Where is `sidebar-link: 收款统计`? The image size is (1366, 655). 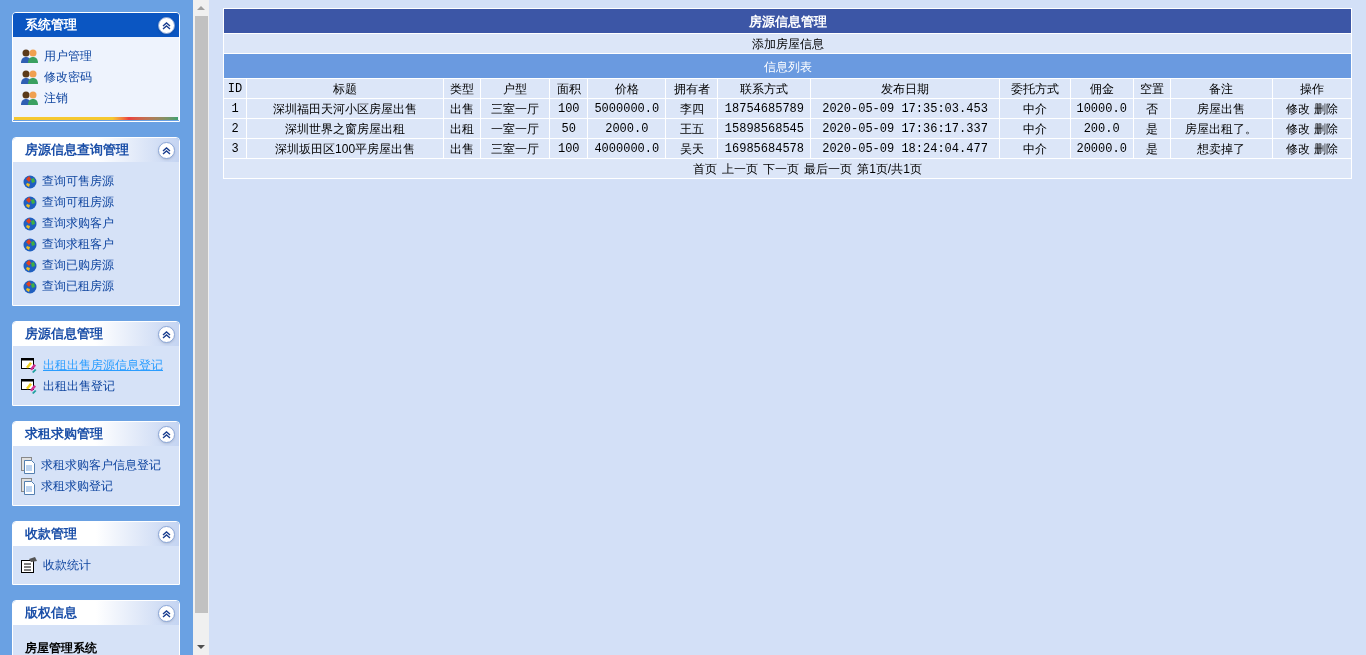
sidebar-link: 收款统计 is located at coordinates (67, 565).